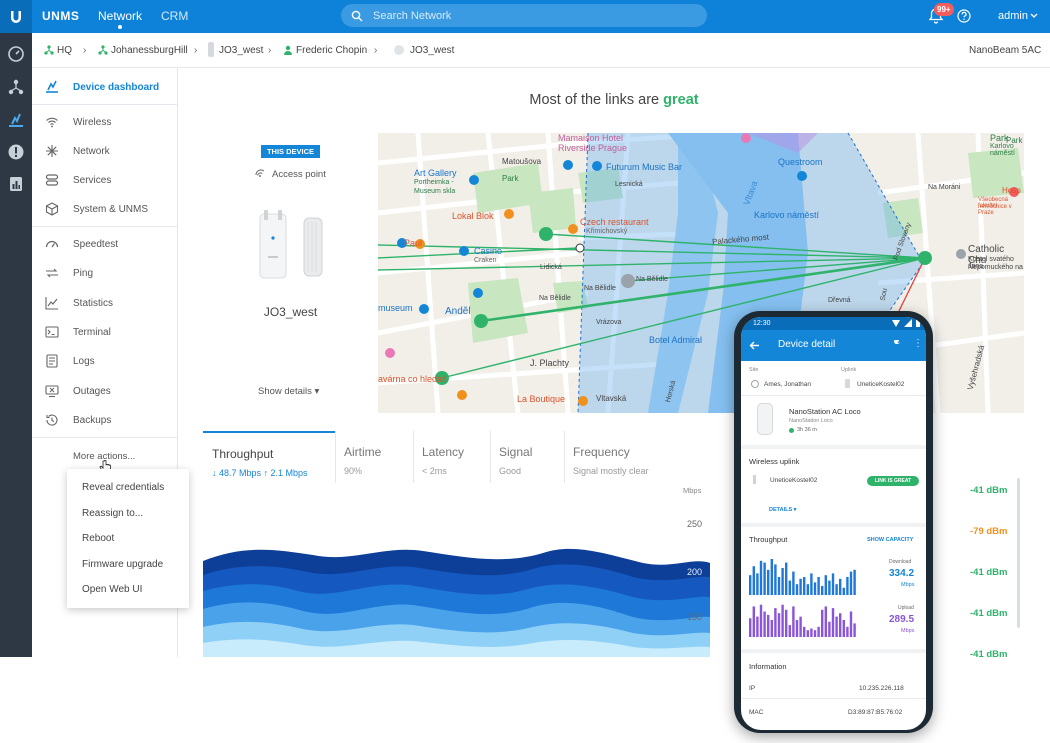 This screenshot has width=1050, height=743. What do you see at coordinates (900, 562) in the screenshot?
I see `download-label: Download` at bounding box center [900, 562].